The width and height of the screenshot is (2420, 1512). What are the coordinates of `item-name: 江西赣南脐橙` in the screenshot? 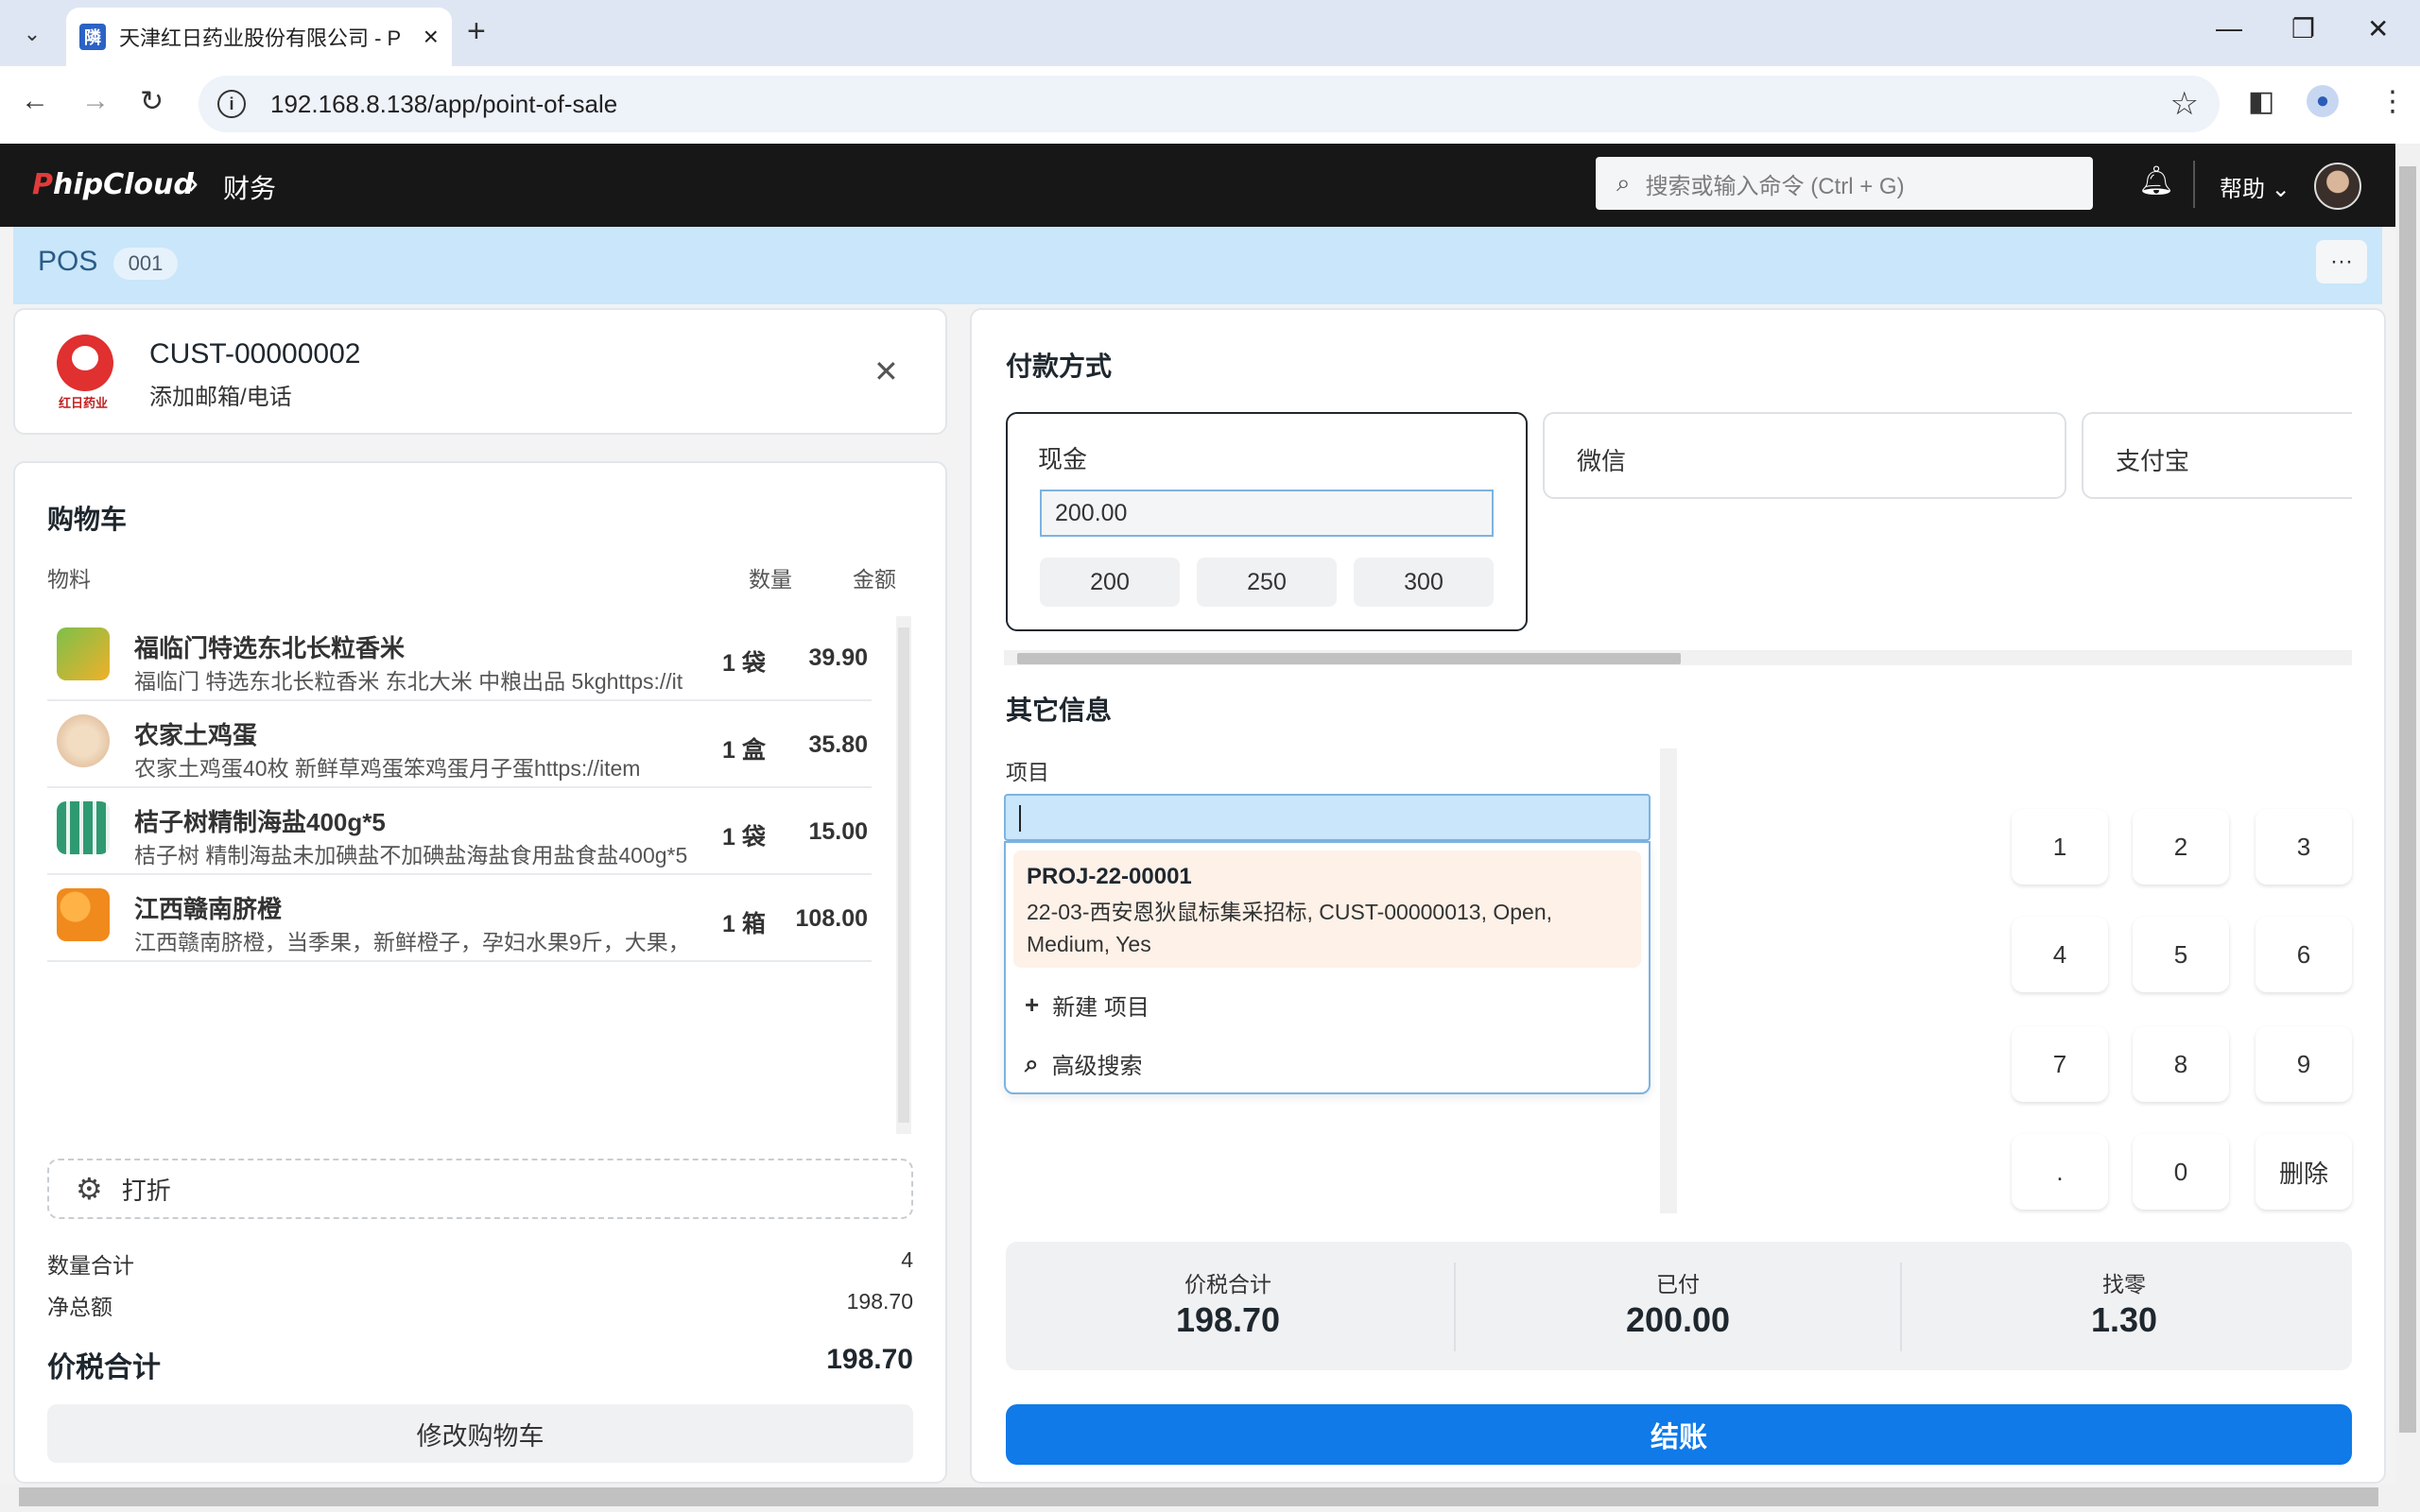 It's located at (209, 909).